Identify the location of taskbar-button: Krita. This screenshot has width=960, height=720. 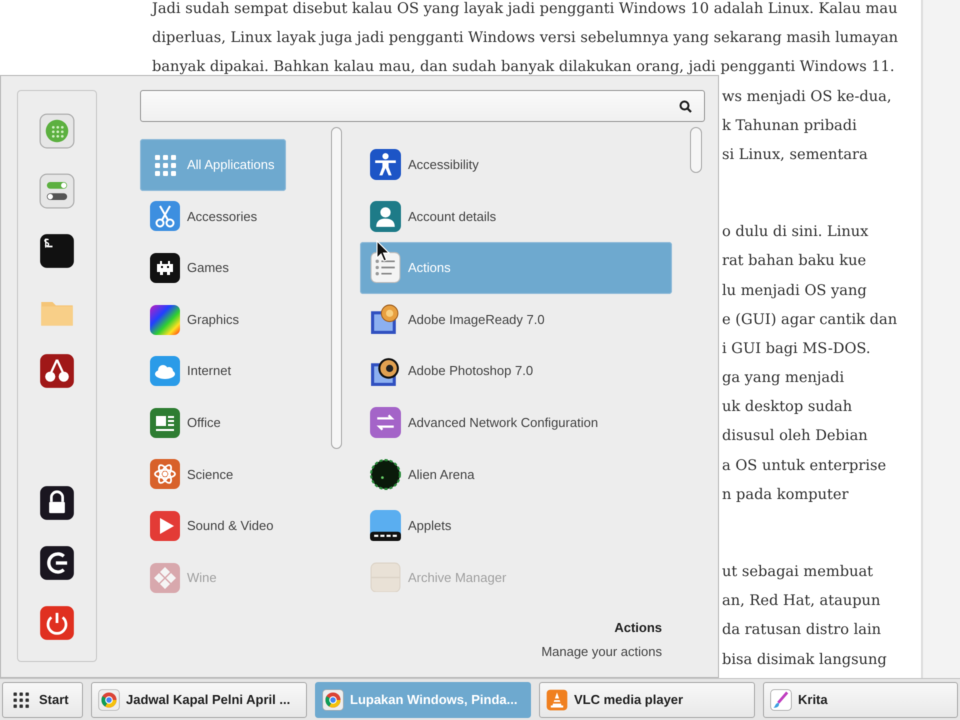
(860, 700).